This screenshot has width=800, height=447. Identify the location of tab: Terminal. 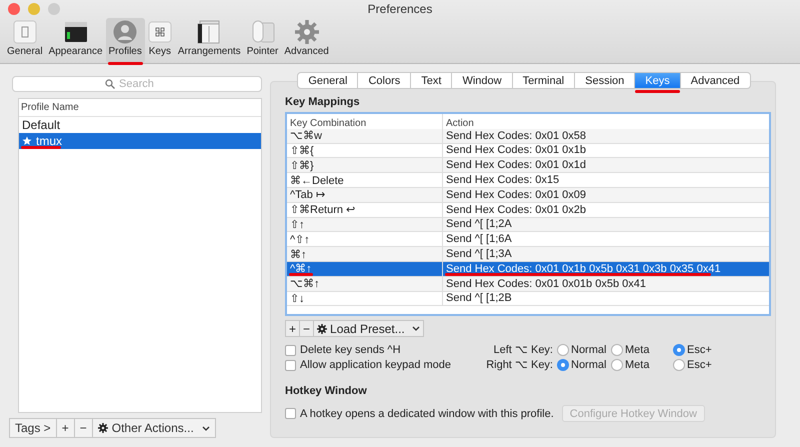
(544, 80).